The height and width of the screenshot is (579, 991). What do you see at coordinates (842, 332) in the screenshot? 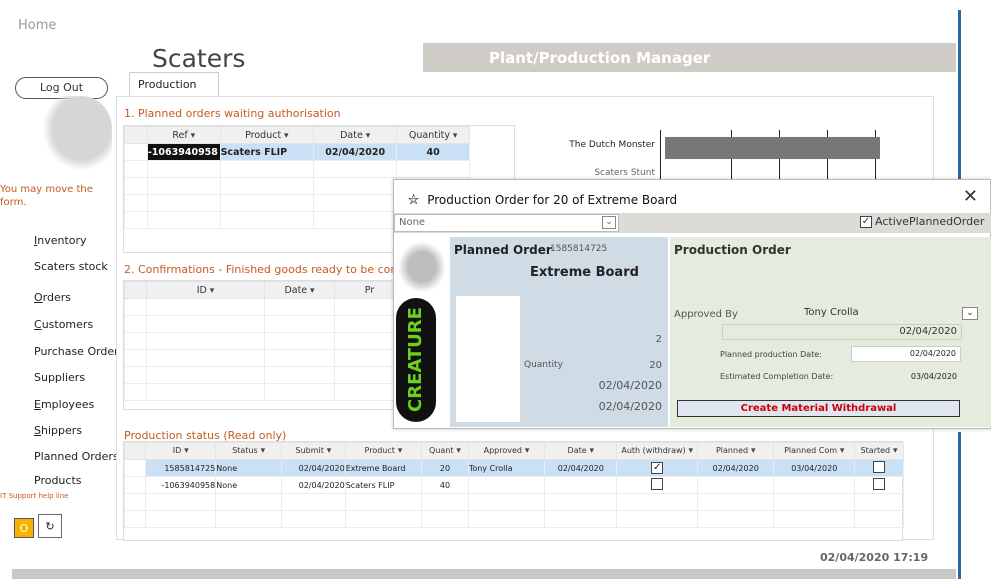
I see `approved-date-field: 02/04/2020` at bounding box center [842, 332].